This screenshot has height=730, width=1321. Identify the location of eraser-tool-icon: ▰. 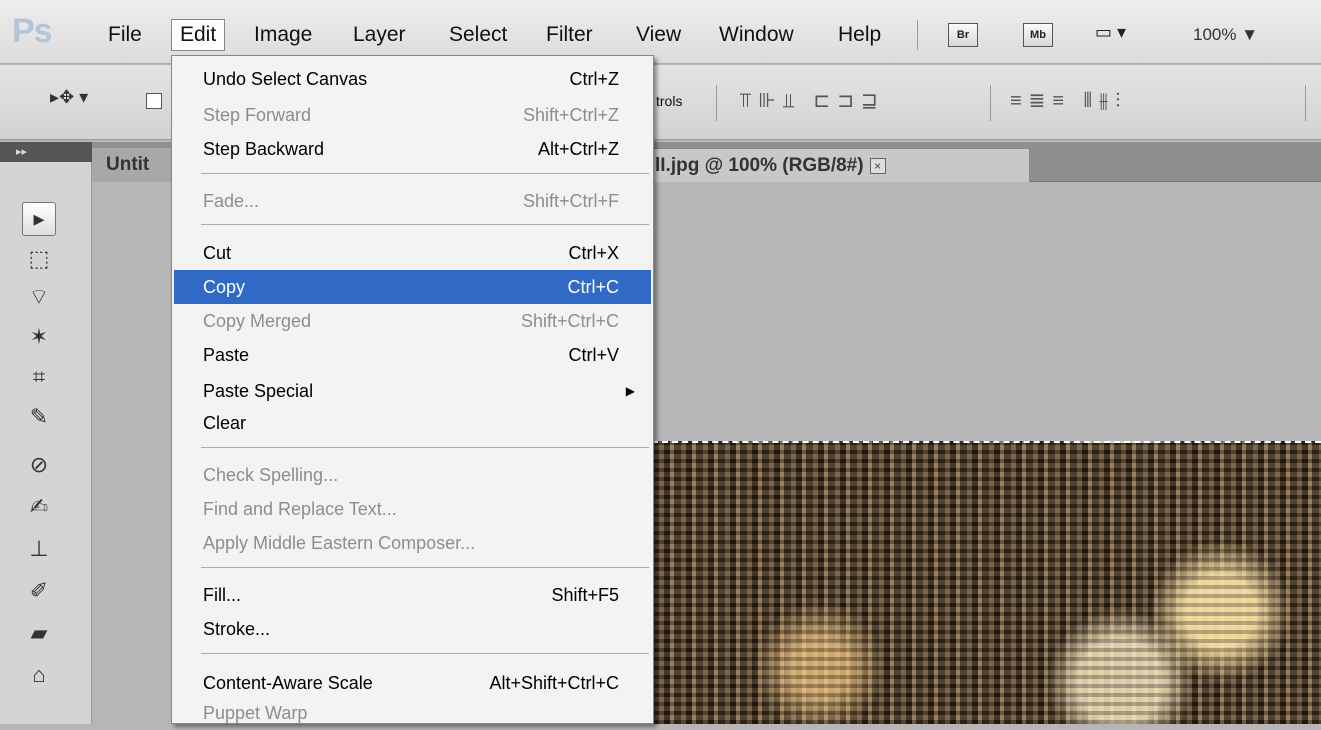
(39, 633).